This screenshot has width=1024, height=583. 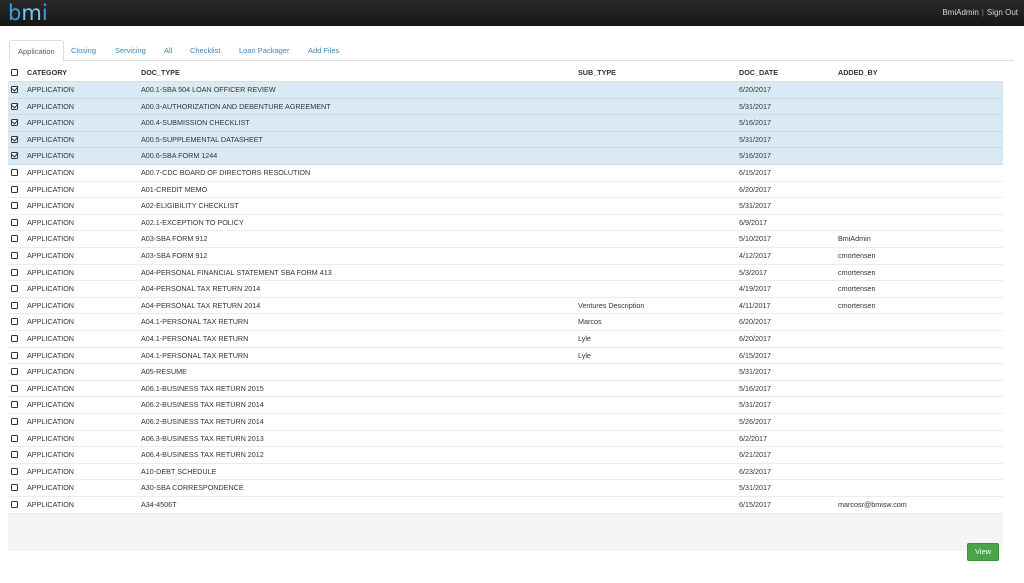 What do you see at coordinates (179, 471) in the screenshot?
I see `cell-doc-type: A10-DEBT SCHEDULE` at bounding box center [179, 471].